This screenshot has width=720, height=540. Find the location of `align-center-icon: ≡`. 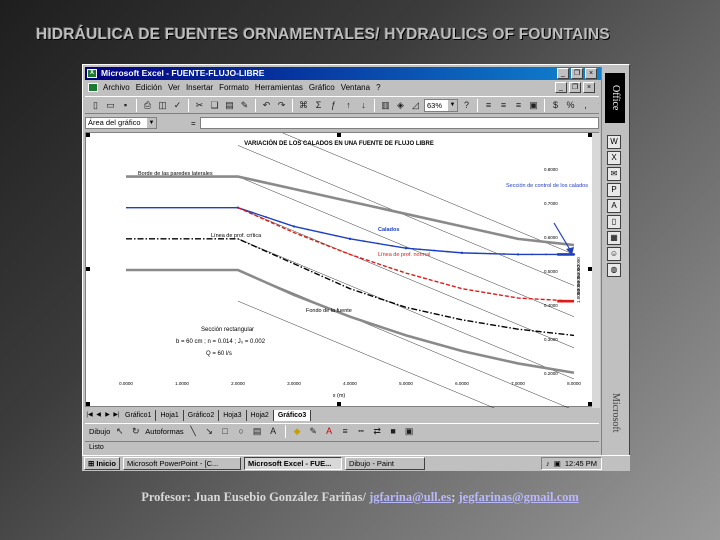

align-center-icon: ≡ is located at coordinates (503, 105).